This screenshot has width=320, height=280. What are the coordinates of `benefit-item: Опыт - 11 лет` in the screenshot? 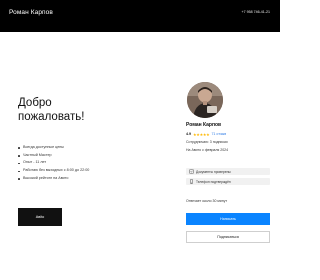 It's located at (53, 163).